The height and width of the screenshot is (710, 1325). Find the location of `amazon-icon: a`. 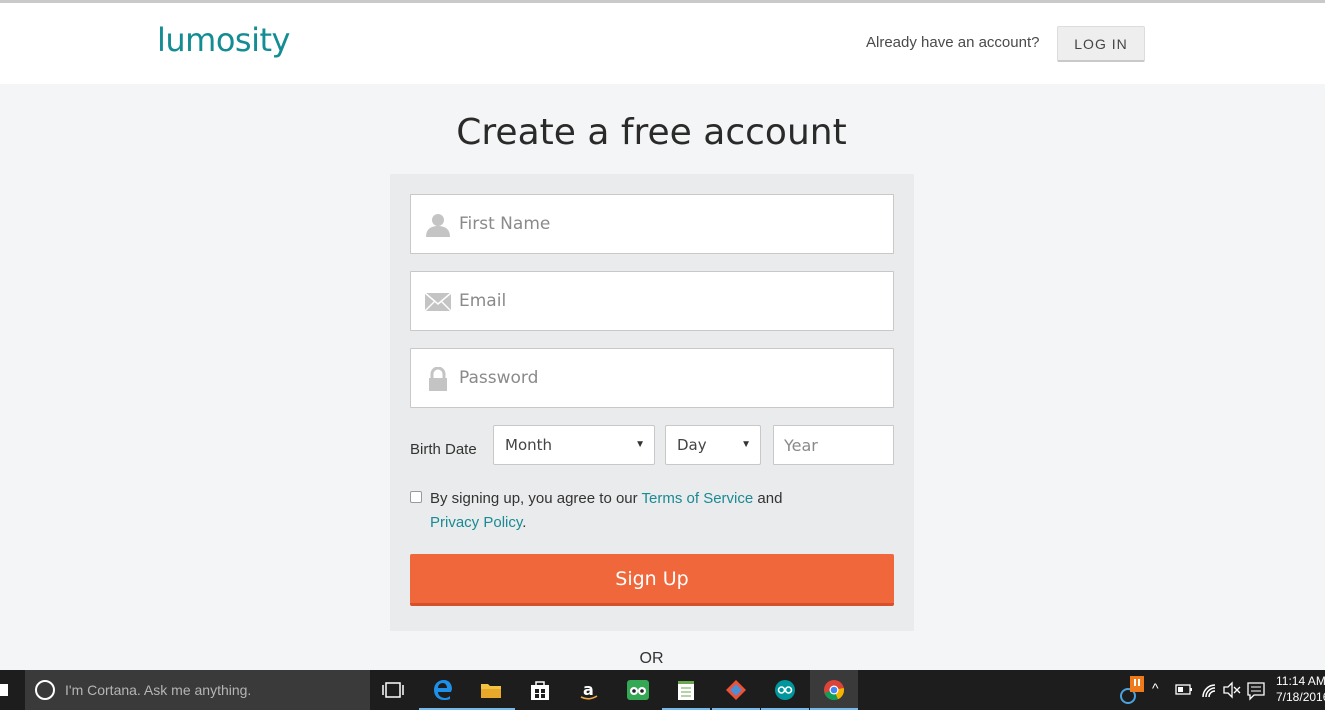

amazon-icon: a is located at coordinates (589, 690).